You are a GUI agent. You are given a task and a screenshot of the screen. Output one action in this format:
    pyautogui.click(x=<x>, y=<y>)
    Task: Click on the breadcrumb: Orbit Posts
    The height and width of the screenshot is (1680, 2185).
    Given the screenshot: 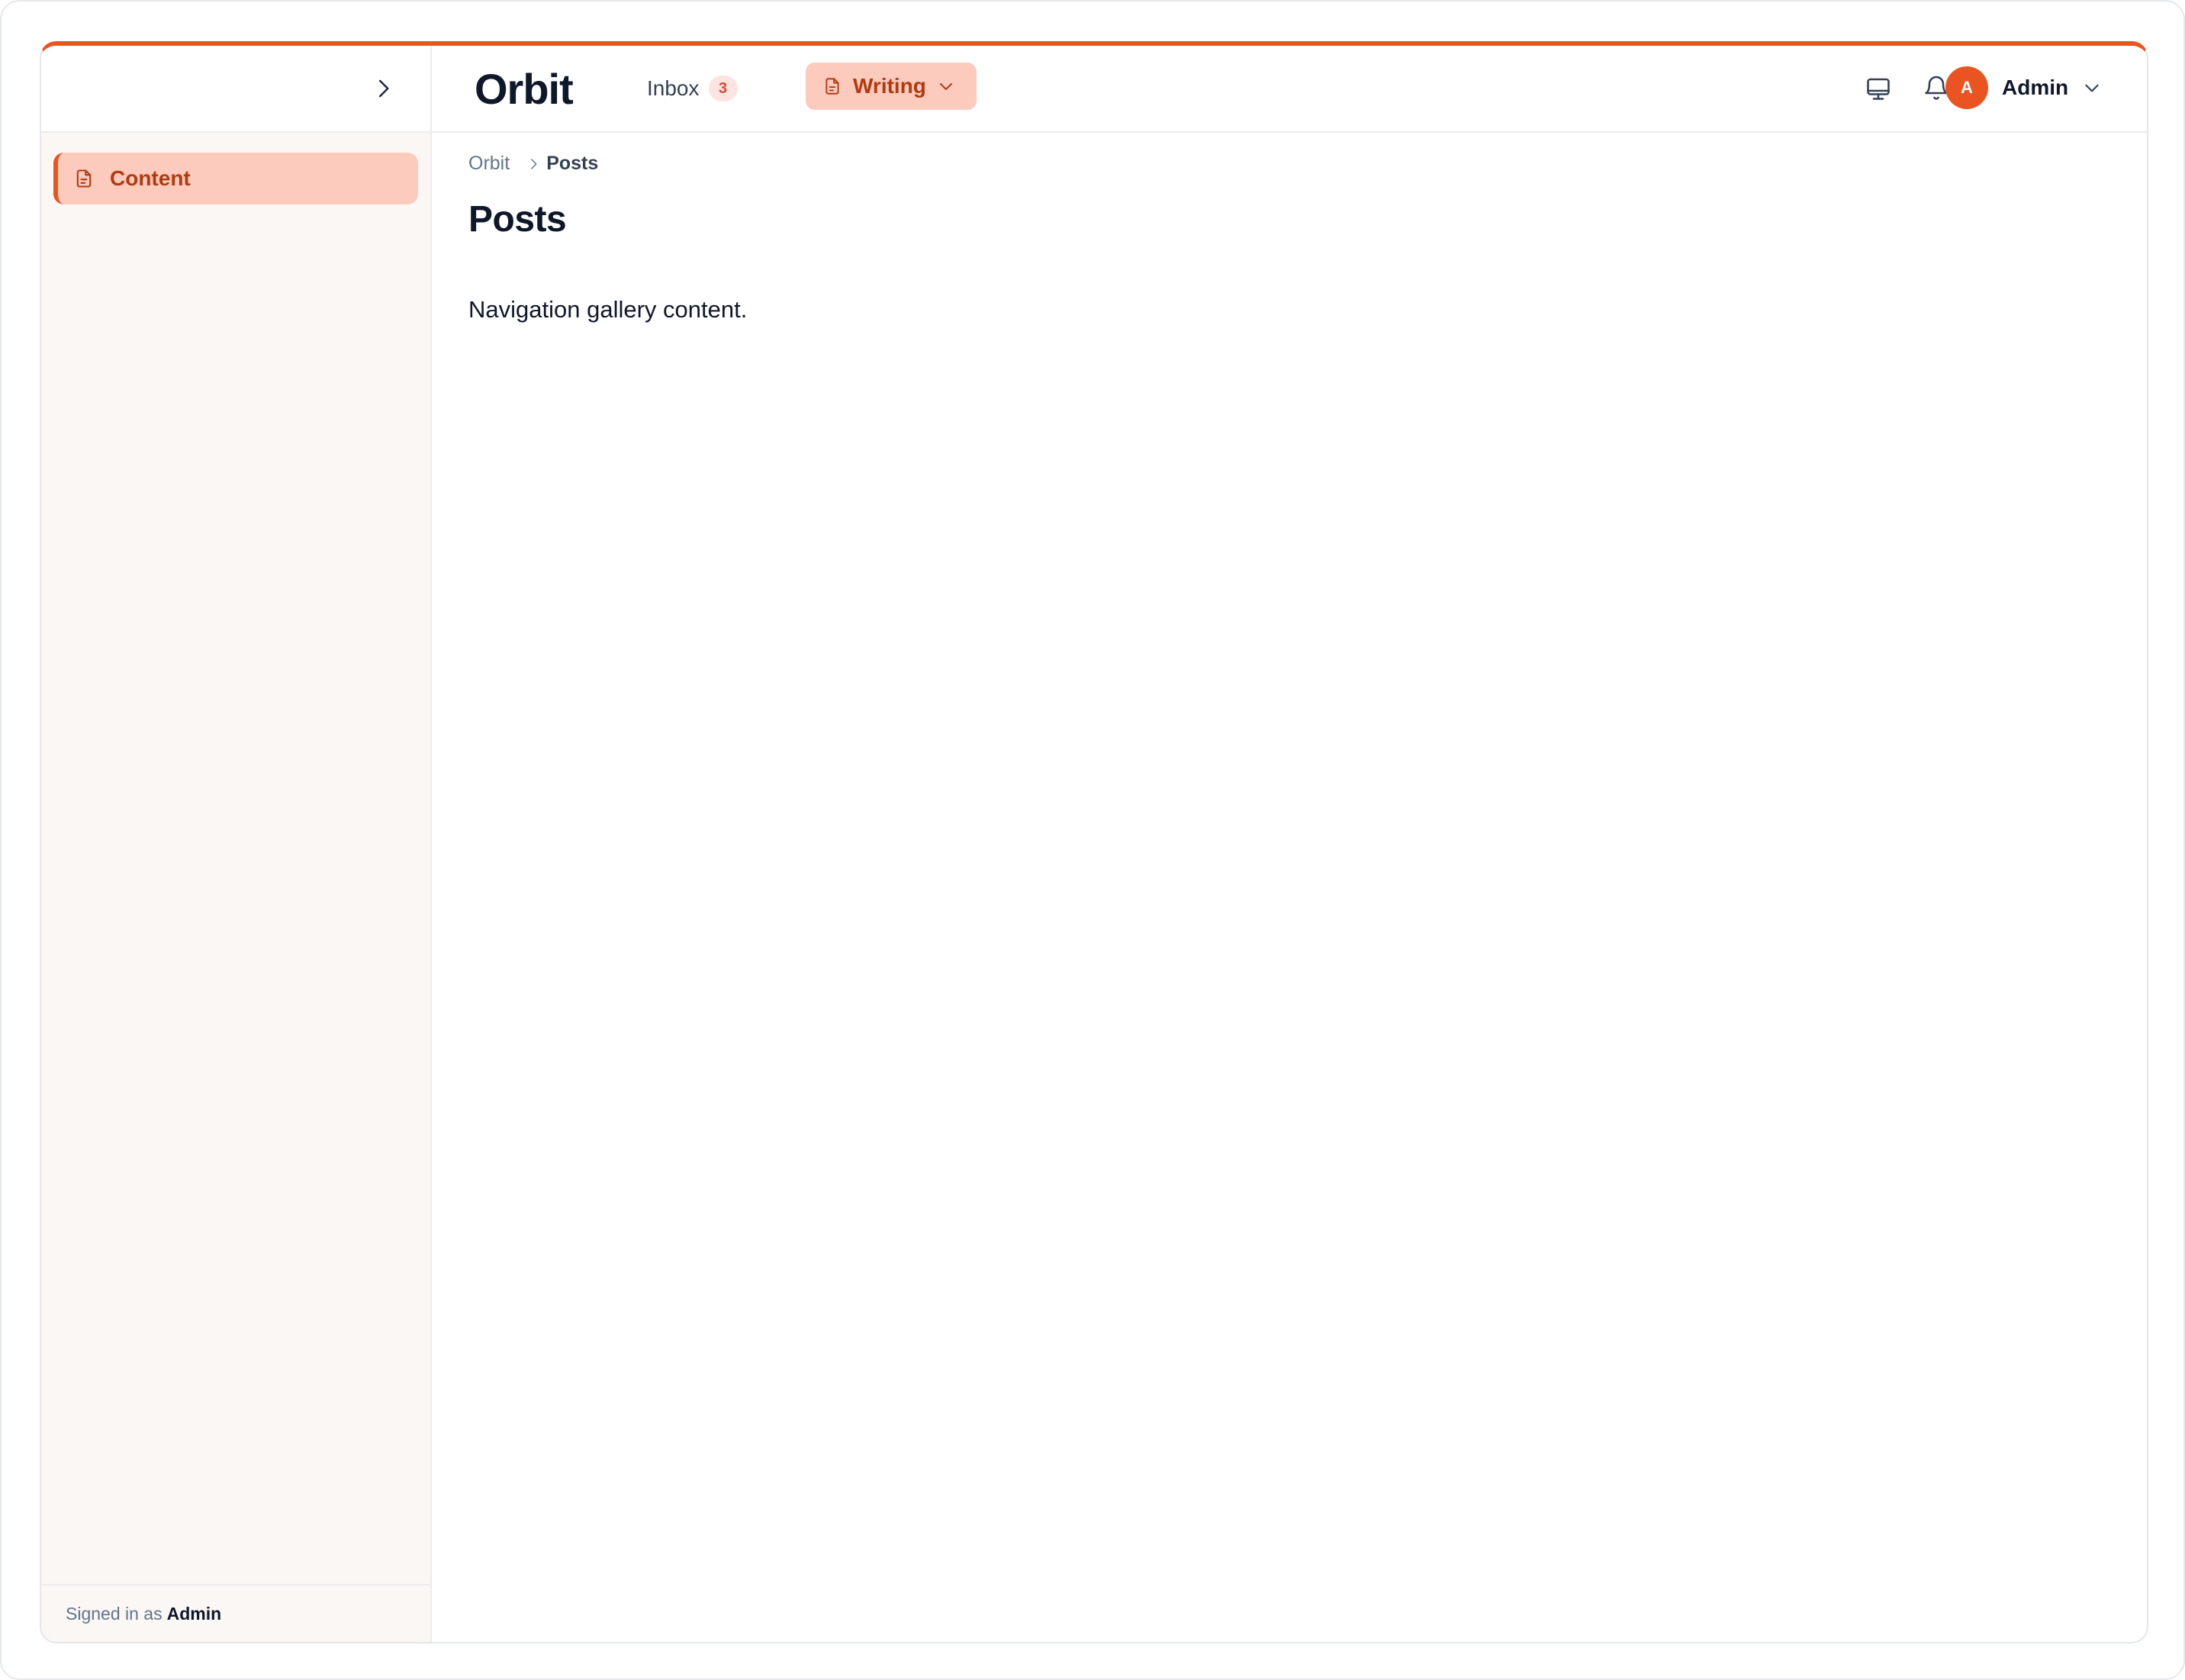 What is the action you would take?
    pyautogui.click(x=533, y=164)
    